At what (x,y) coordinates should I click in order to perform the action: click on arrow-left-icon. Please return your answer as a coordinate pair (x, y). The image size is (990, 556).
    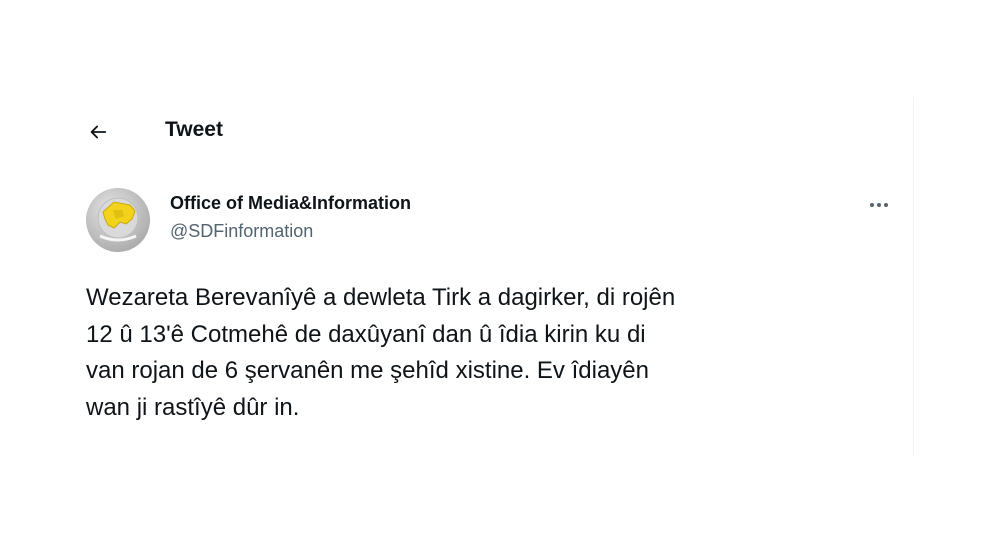
    Looking at the image, I should click on (98, 132).